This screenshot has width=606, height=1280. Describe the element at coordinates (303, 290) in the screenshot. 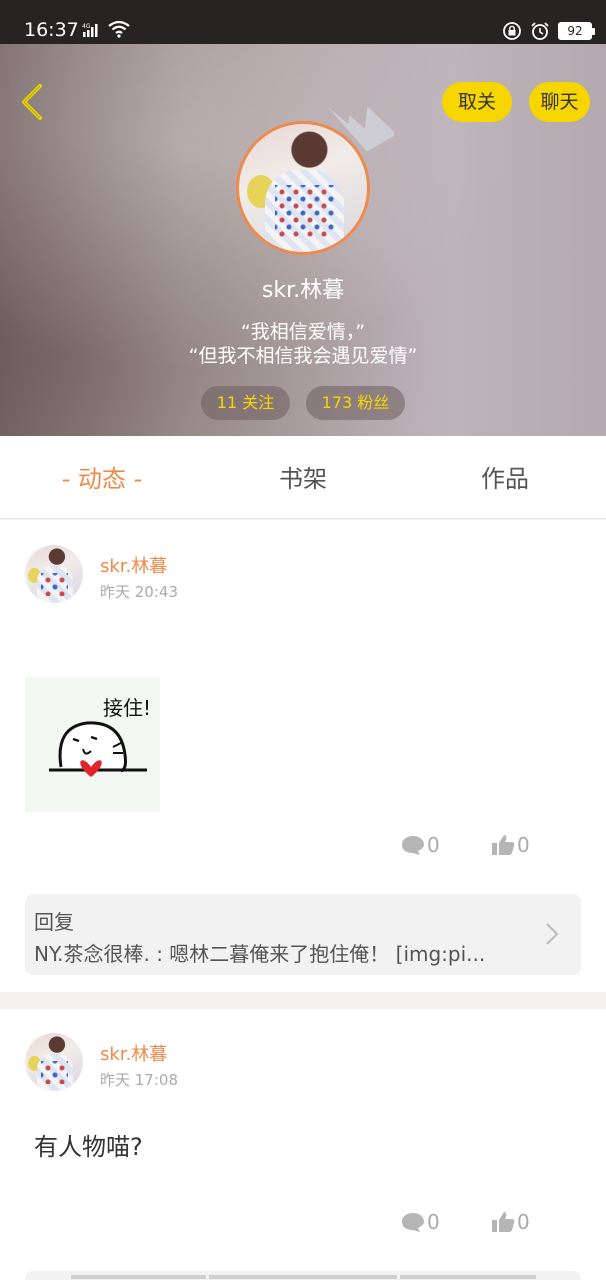

I see `profile-username: skr.林暮` at that location.